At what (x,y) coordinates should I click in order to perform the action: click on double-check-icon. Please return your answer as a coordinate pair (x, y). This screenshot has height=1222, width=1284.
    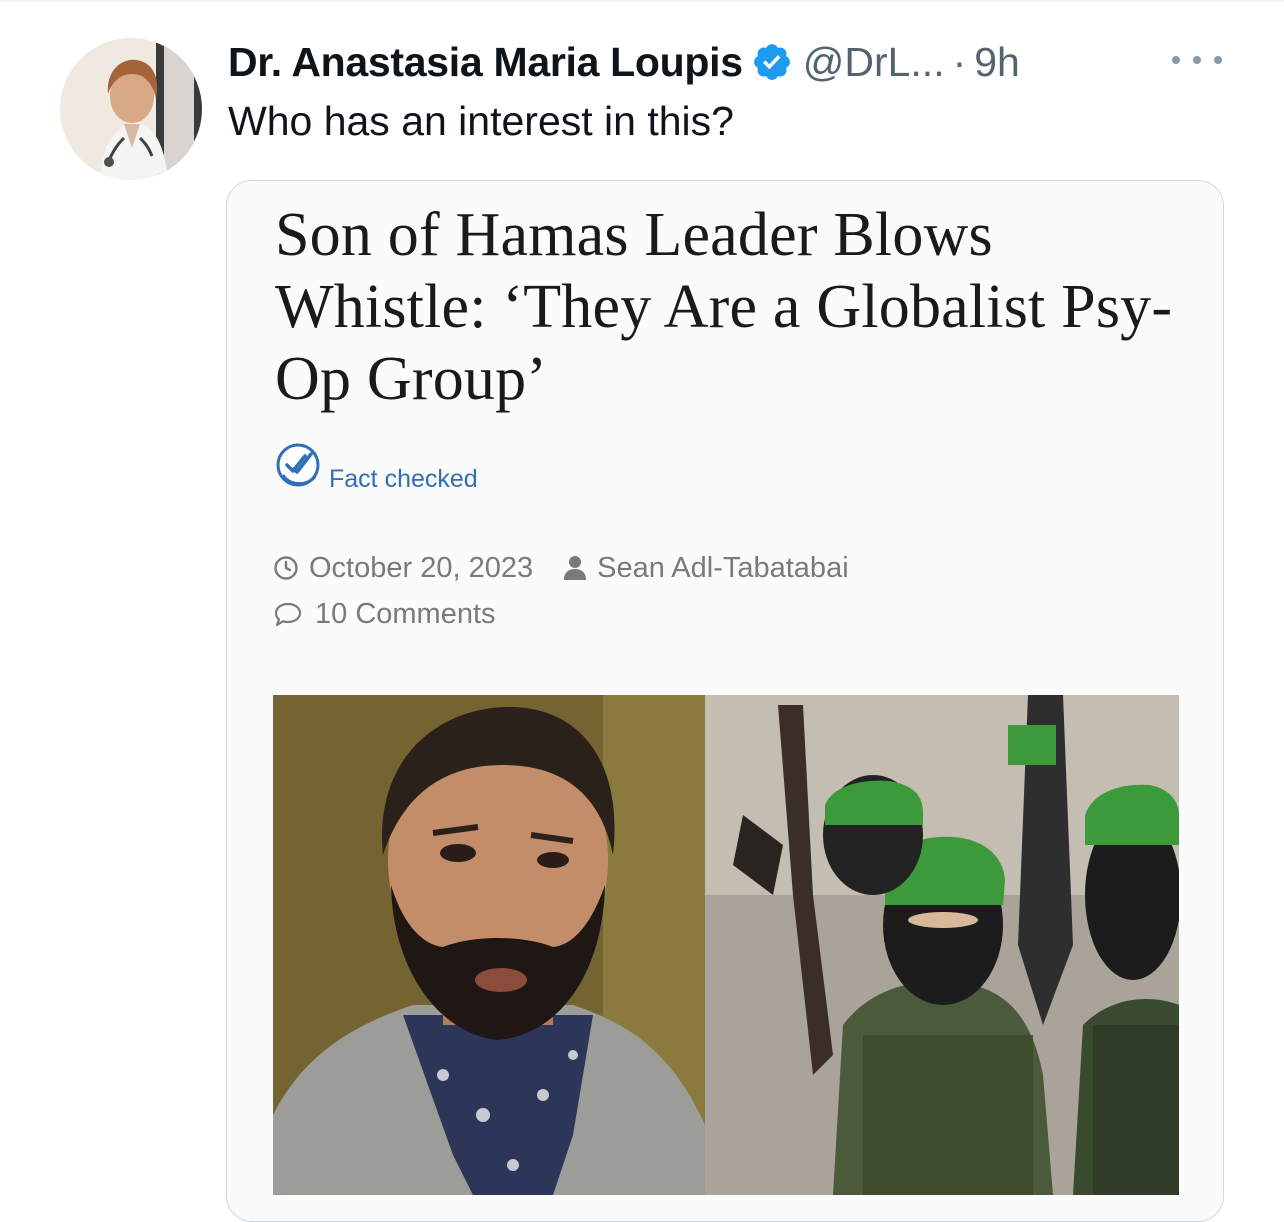
    Looking at the image, I should click on (298, 465).